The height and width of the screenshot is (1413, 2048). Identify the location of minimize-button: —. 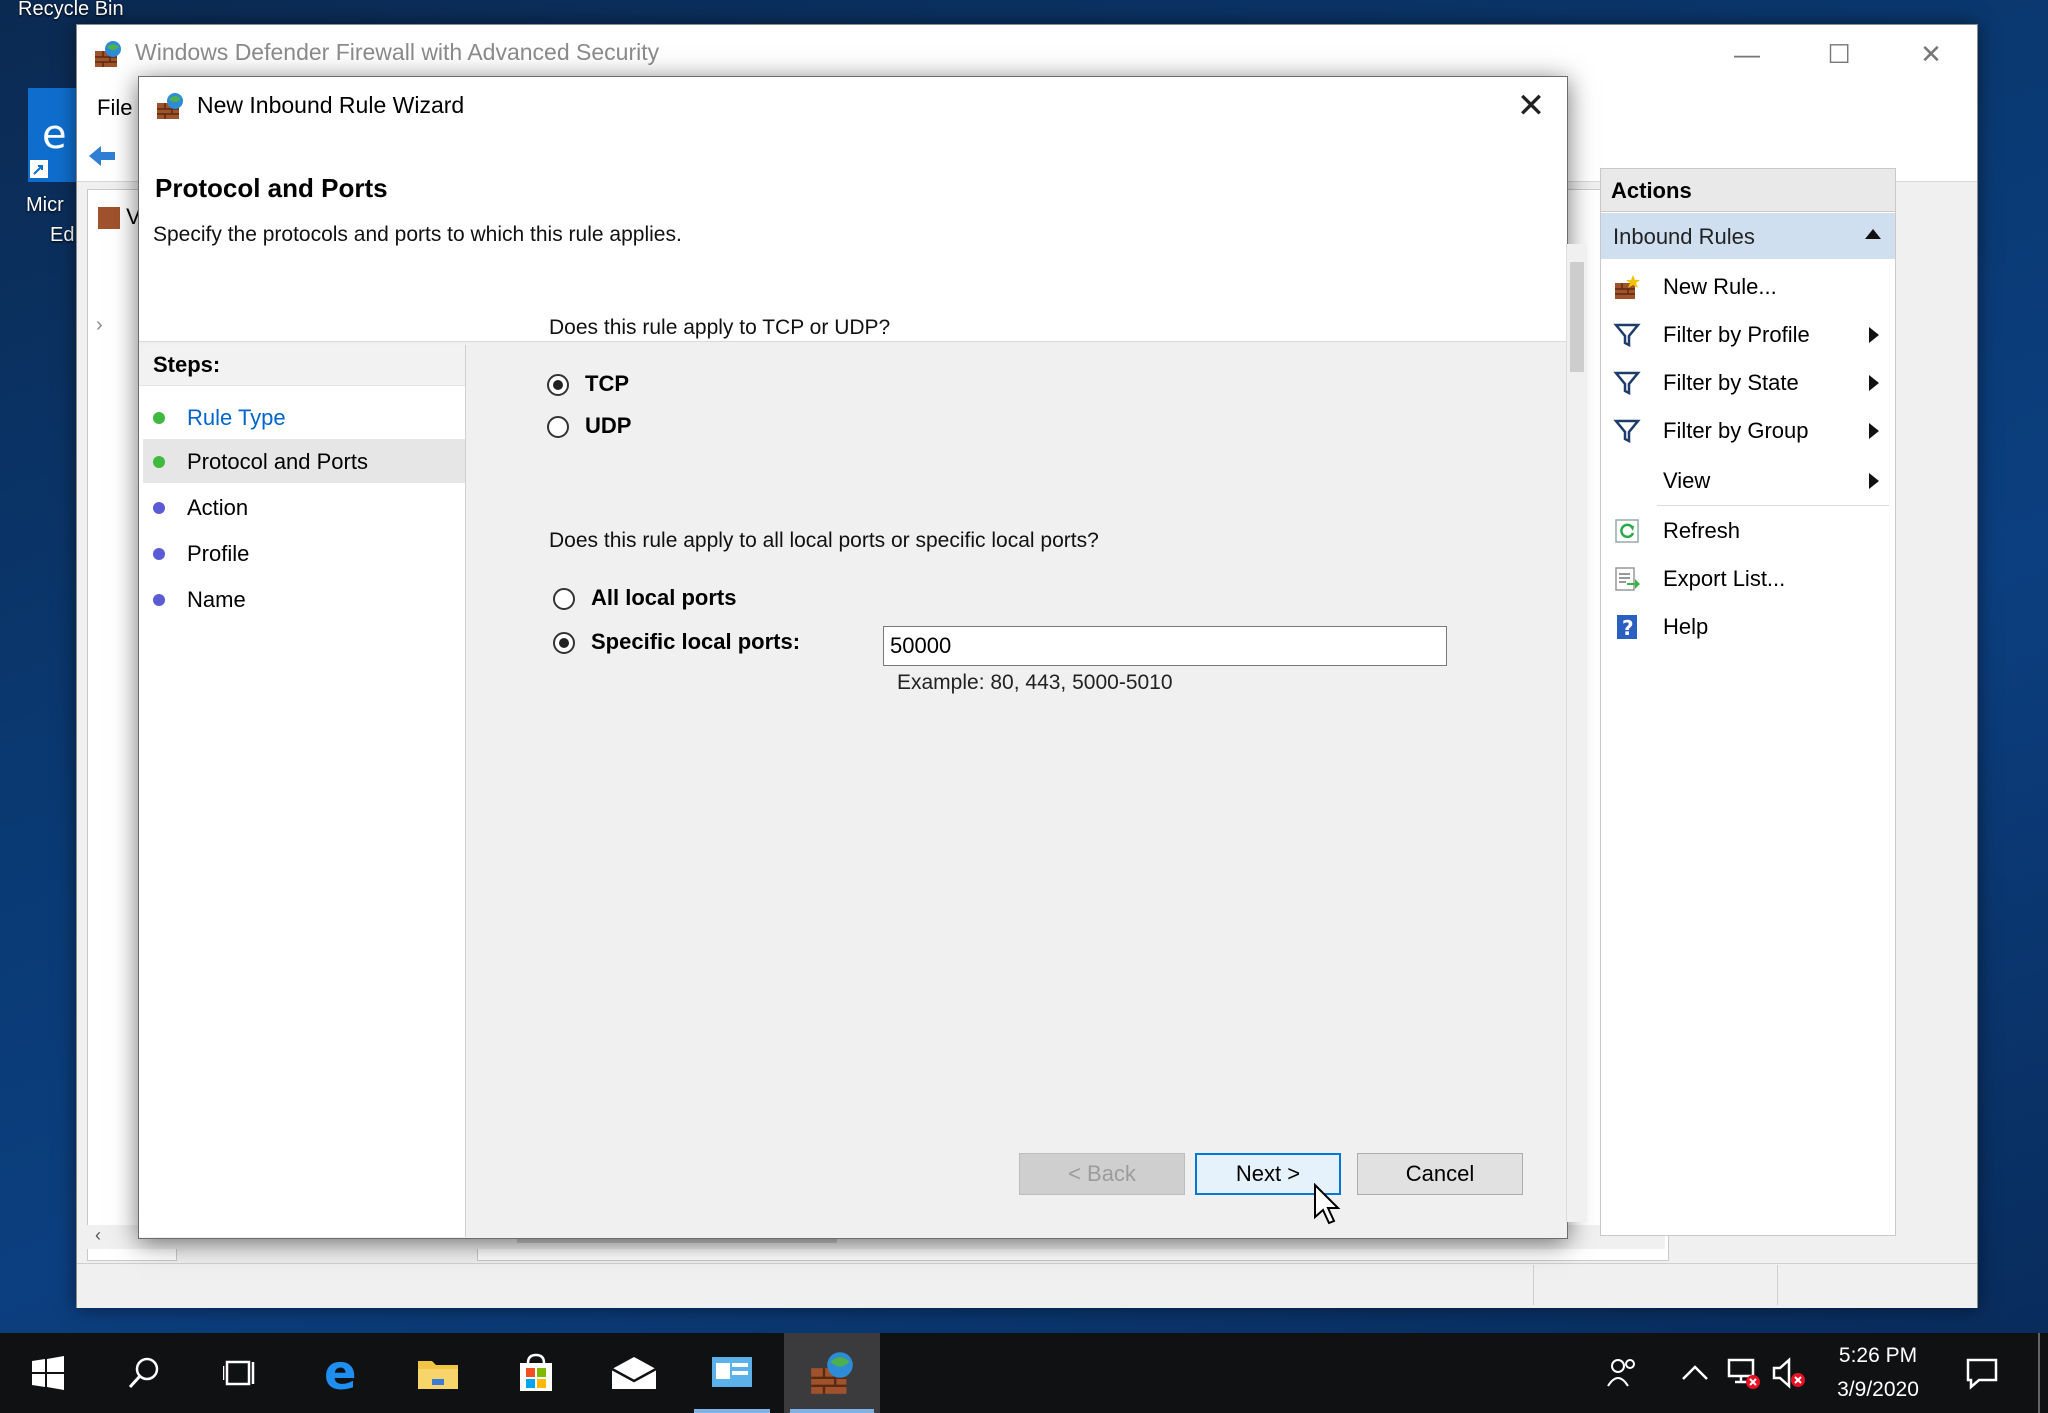
(1747, 54).